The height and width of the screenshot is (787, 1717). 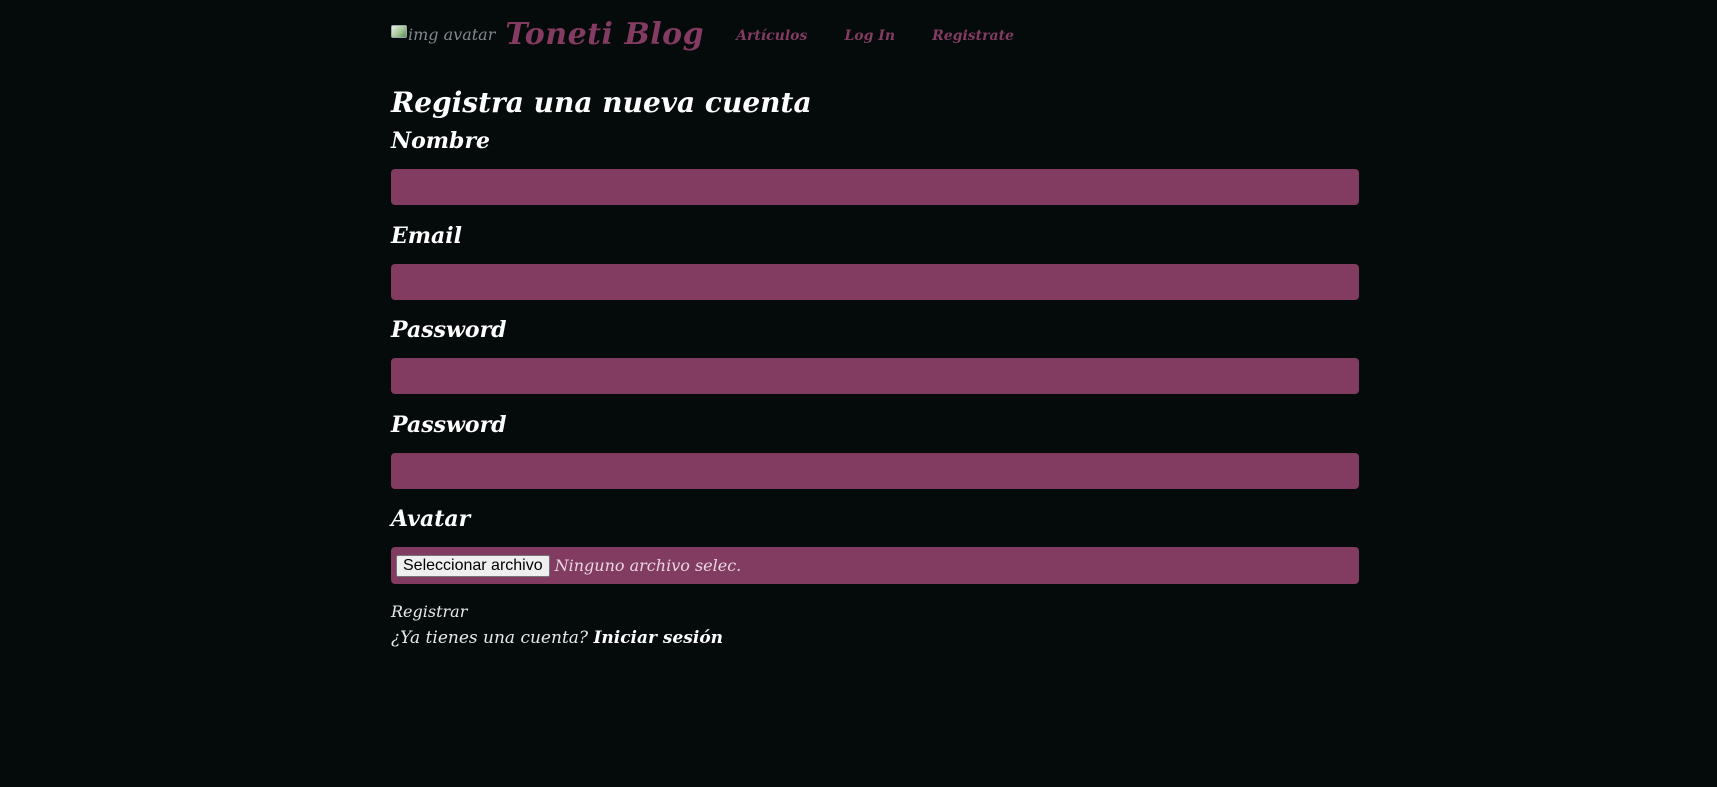 What do you see at coordinates (449, 330) in the screenshot?
I see `password-label: Password` at bounding box center [449, 330].